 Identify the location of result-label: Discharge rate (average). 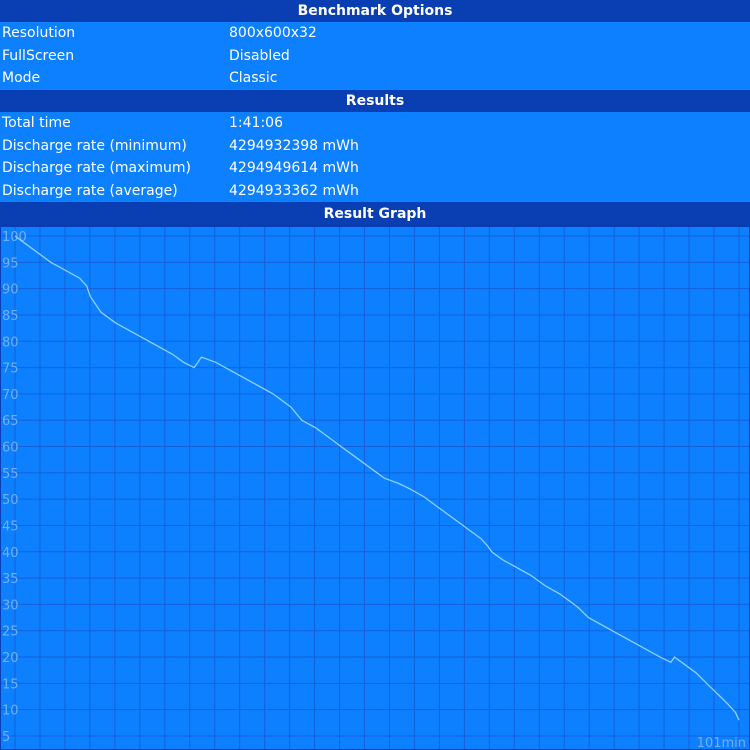
(90, 190).